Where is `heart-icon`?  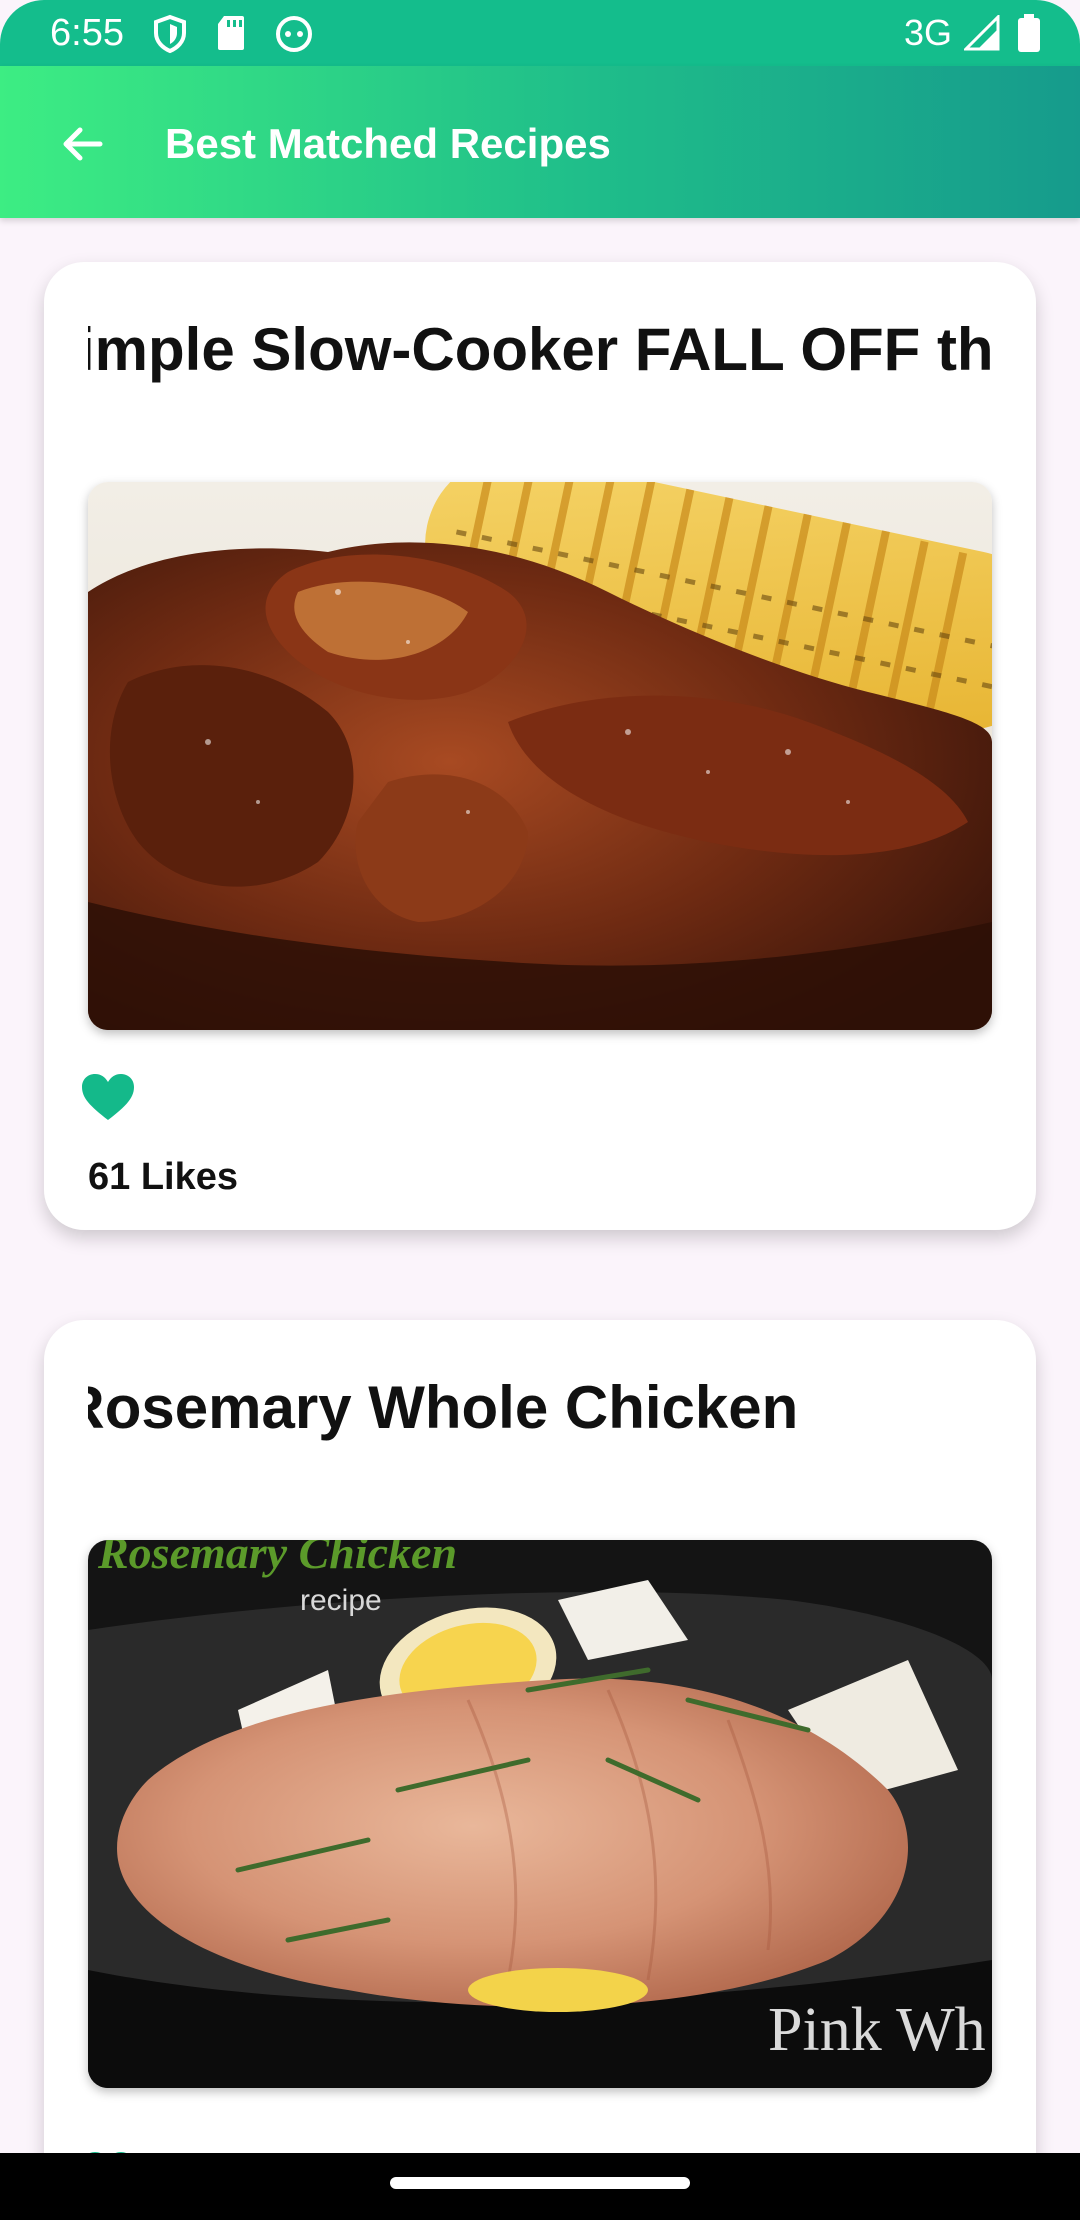 heart-icon is located at coordinates (108, 1097).